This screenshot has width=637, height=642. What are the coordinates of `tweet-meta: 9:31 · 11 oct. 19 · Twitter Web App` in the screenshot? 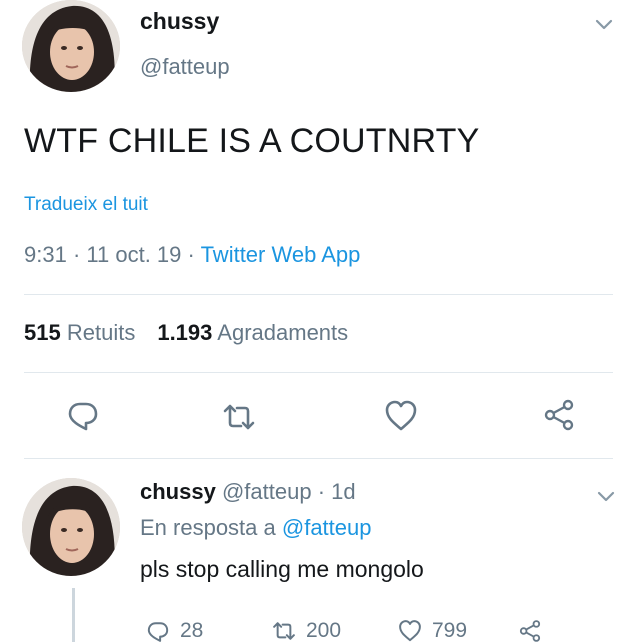 It's located at (192, 255).